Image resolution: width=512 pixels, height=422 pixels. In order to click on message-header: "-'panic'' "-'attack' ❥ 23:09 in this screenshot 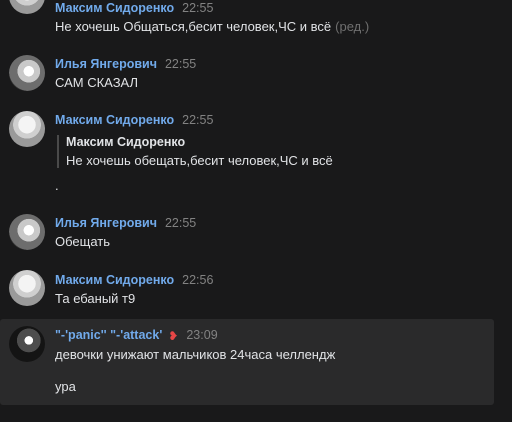, I will do `click(136, 335)`.